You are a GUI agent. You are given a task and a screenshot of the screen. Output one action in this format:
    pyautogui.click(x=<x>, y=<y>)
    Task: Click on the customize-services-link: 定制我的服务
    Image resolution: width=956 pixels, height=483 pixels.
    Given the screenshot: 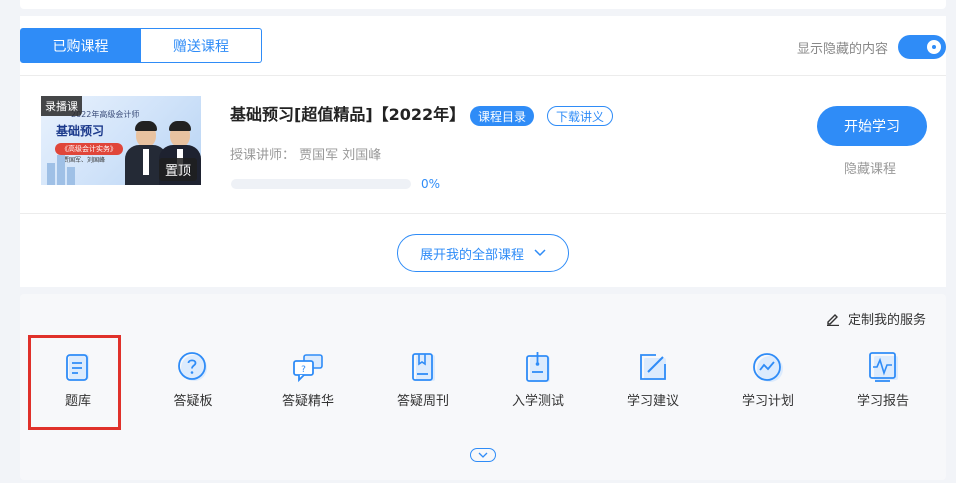 What is the action you would take?
    pyautogui.click(x=876, y=318)
    